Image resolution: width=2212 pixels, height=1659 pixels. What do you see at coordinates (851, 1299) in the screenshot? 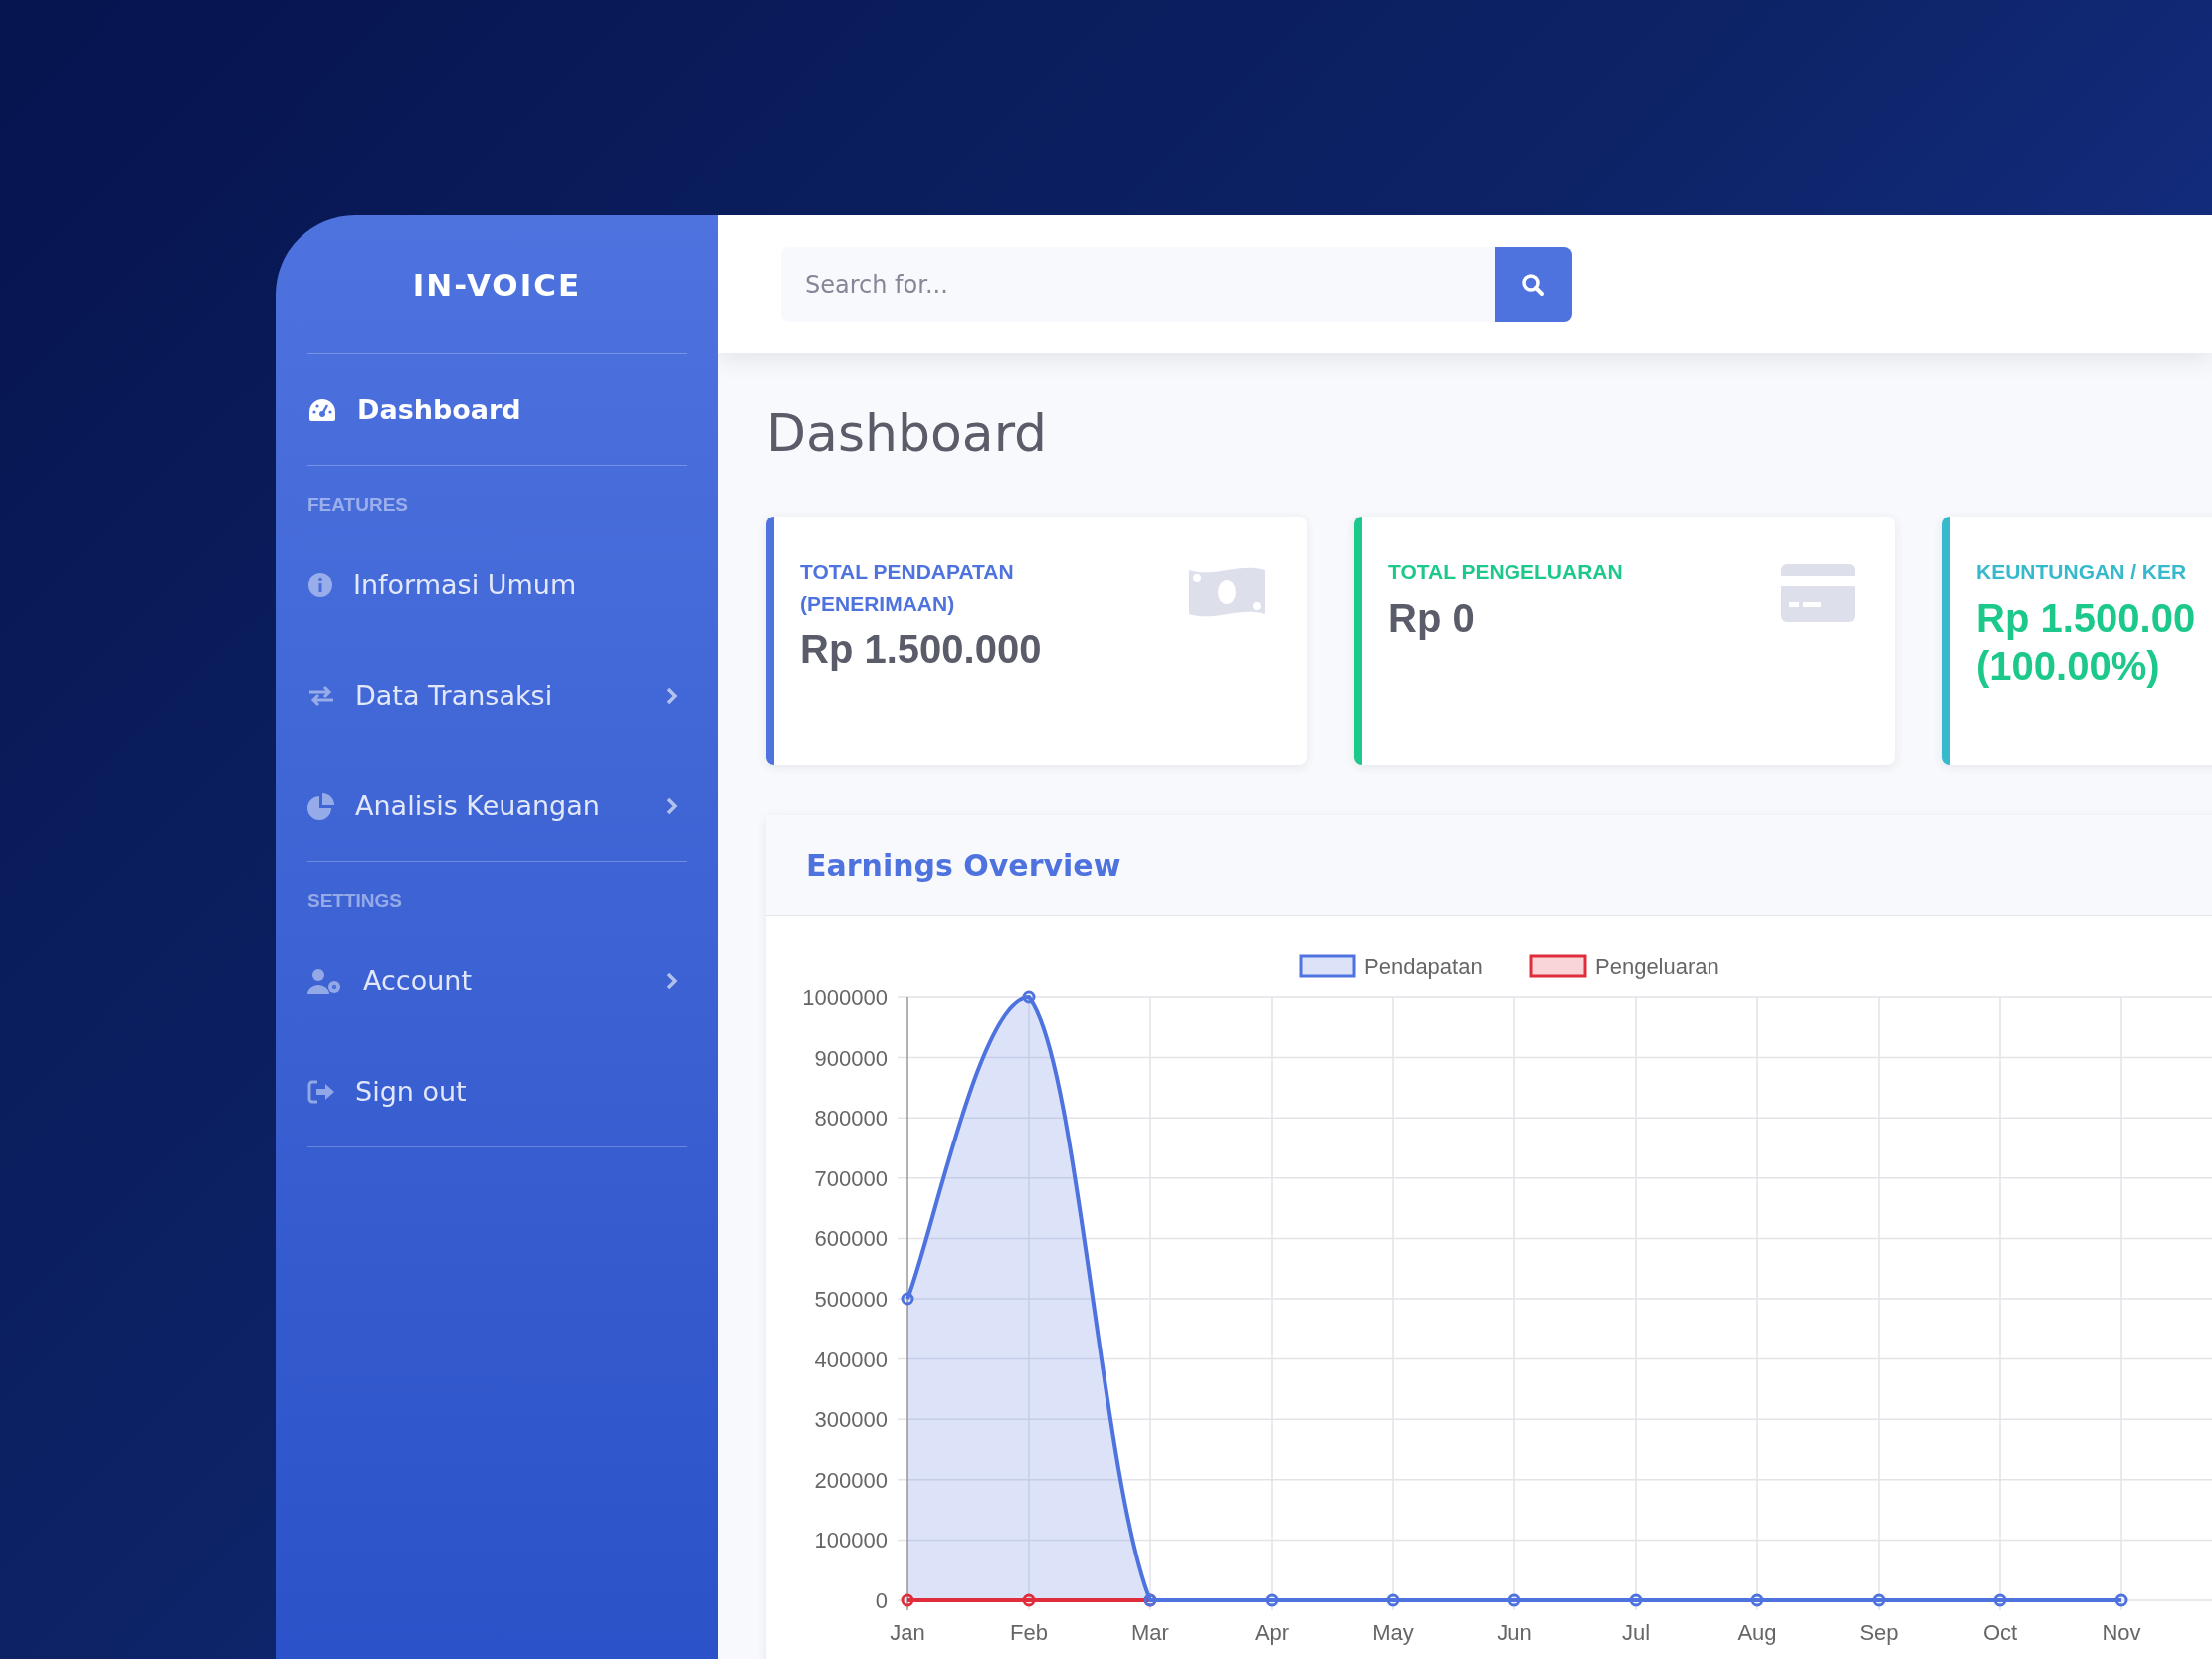
I see `y-tick-label: 500000` at bounding box center [851, 1299].